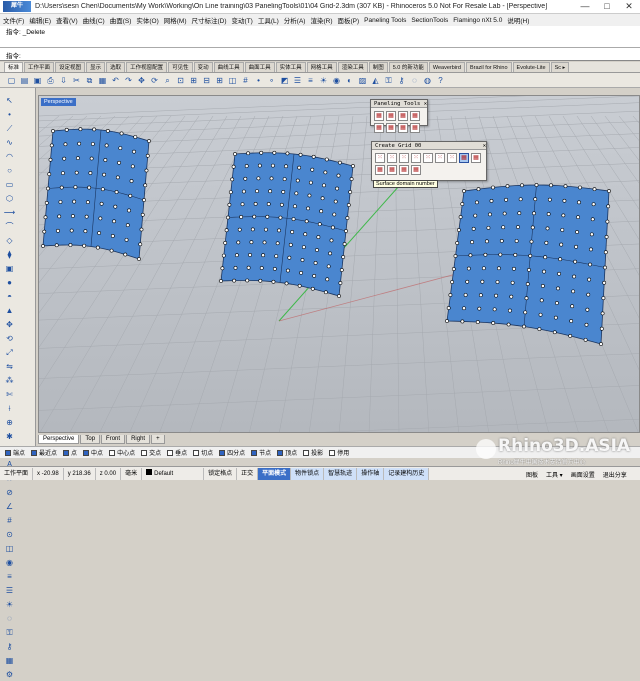 The height and width of the screenshot is (681, 640). What do you see at coordinates (284, 80) in the screenshot?
I see `select-all-icon: ◩` at bounding box center [284, 80].